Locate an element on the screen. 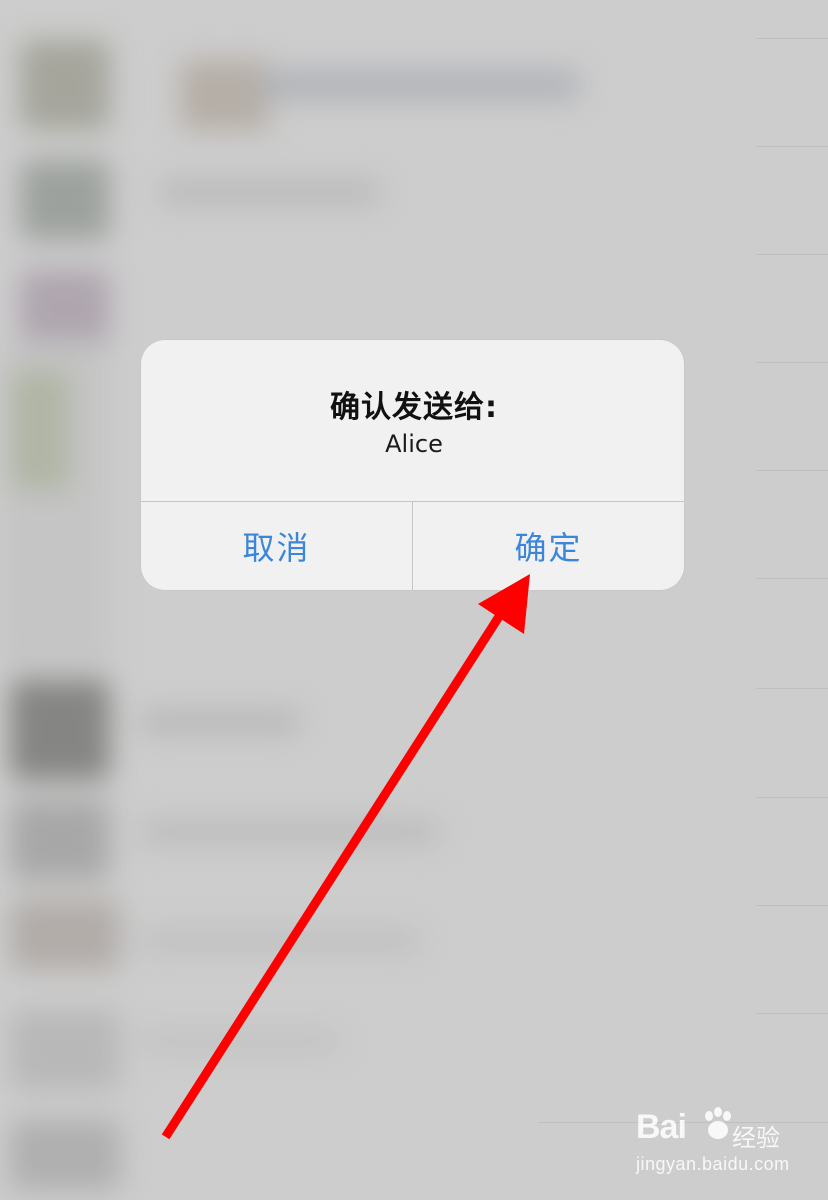 The image size is (828, 1200). confirm-button: 确定 is located at coordinates (548, 546).